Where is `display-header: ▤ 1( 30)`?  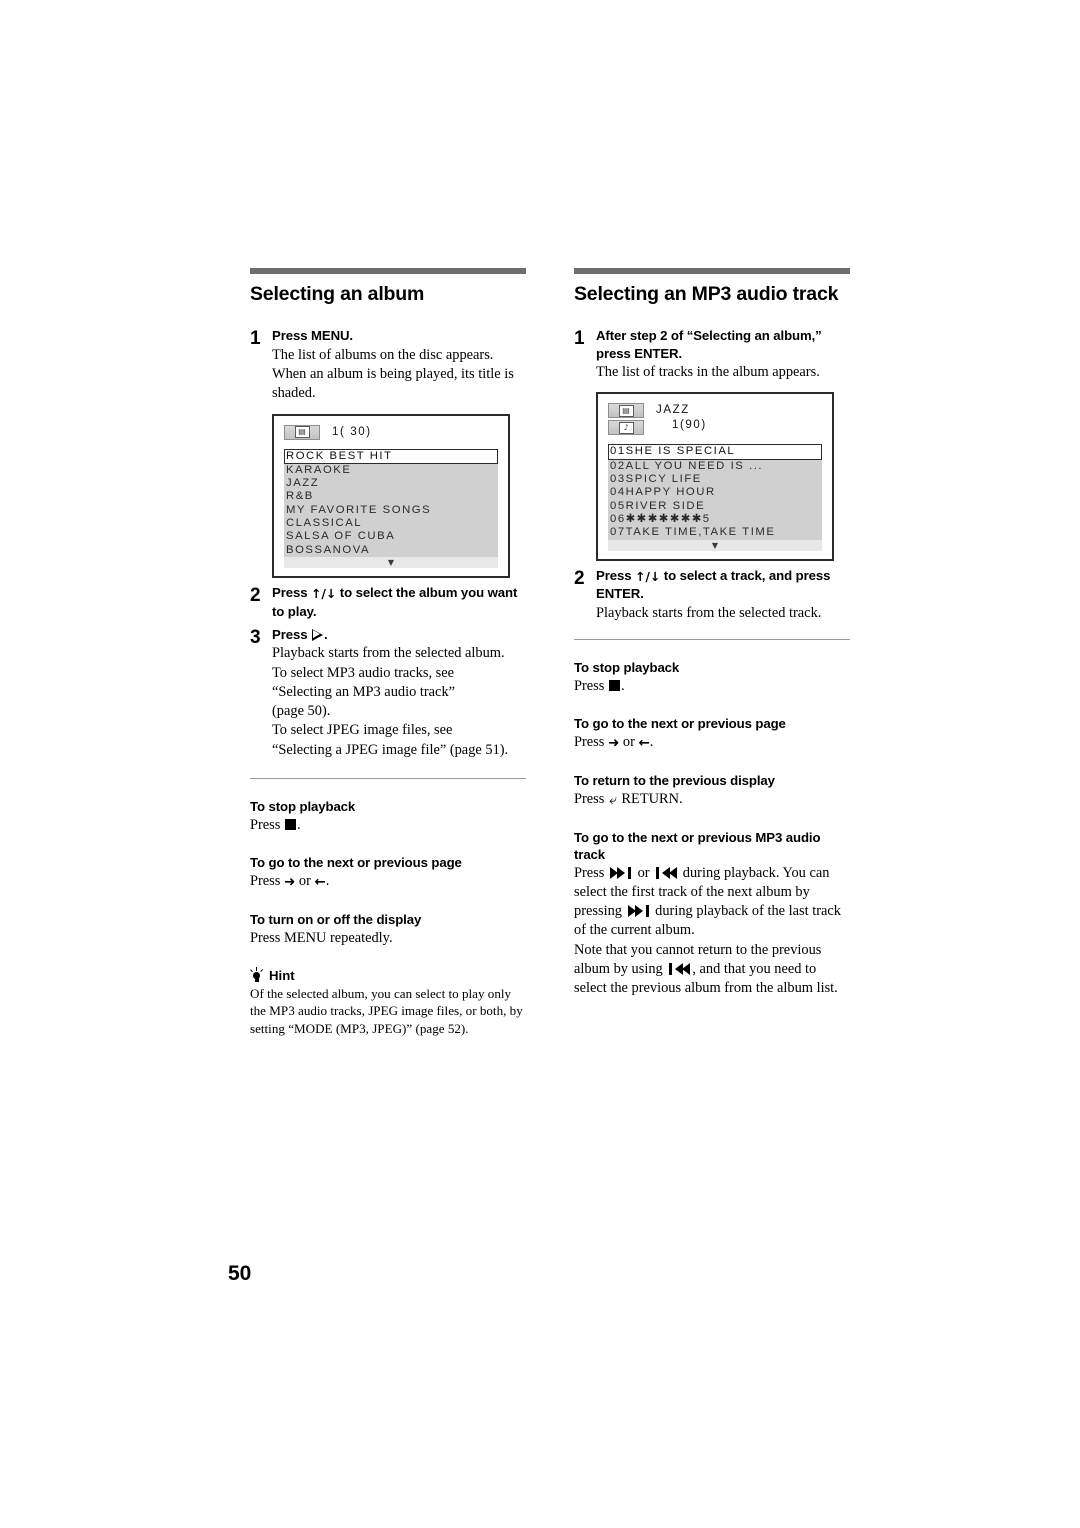 display-header: ▤ 1( 30) is located at coordinates (391, 432).